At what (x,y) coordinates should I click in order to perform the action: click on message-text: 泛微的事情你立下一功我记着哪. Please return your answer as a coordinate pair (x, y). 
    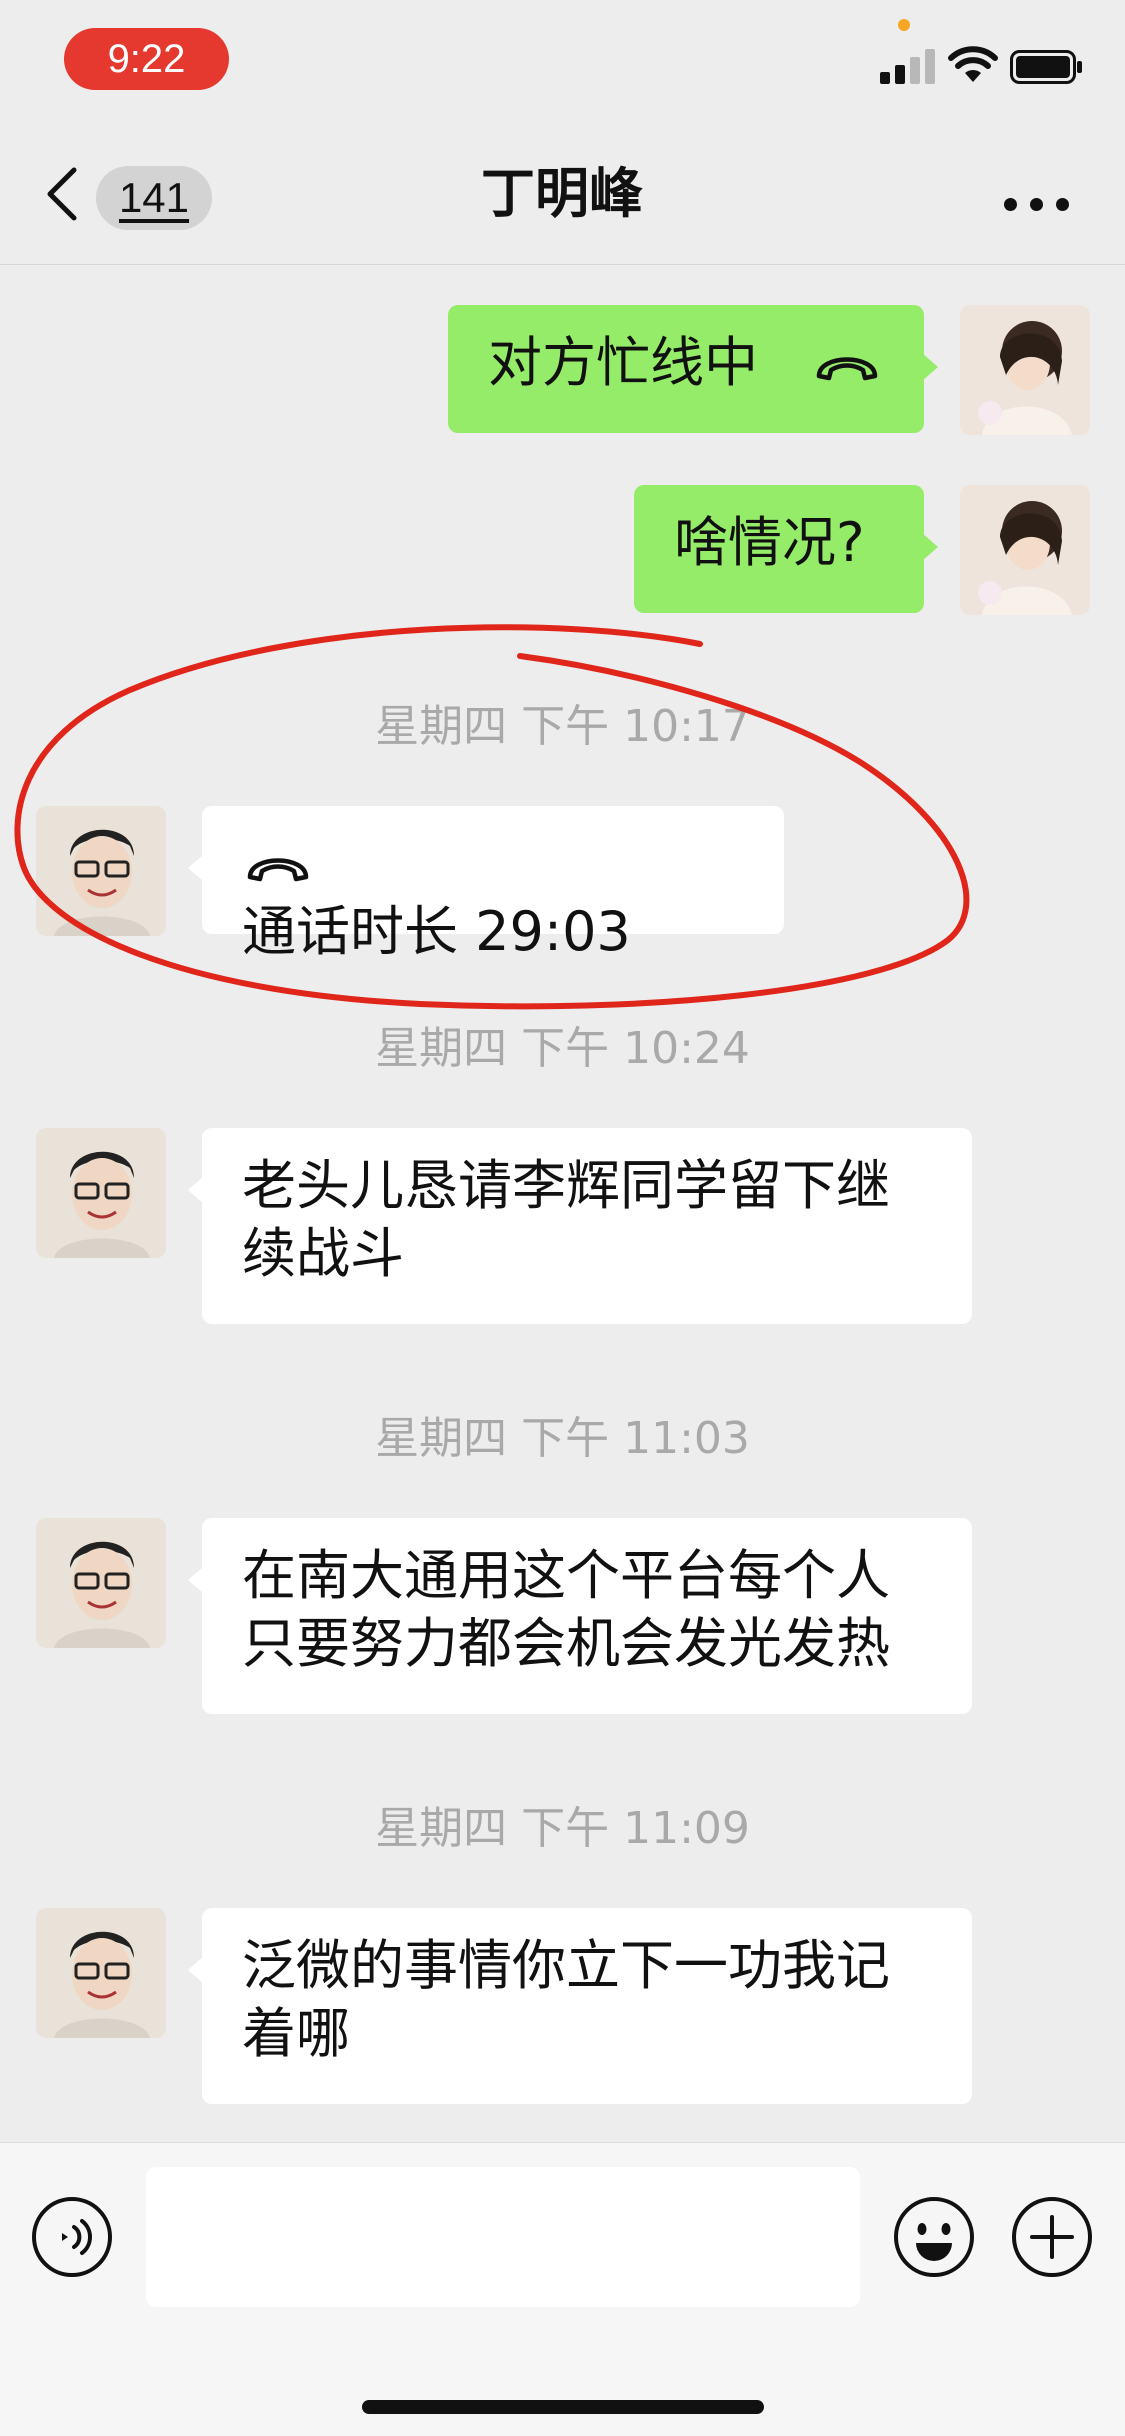
    Looking at the image, I should click on (566, 1999).